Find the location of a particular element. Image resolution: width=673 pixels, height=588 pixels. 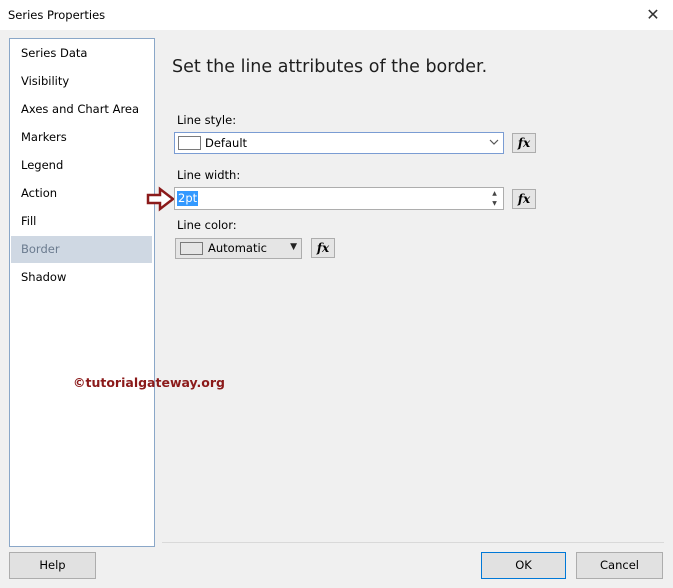

line-color-label: Line color: is located at coordinates (207, 225).